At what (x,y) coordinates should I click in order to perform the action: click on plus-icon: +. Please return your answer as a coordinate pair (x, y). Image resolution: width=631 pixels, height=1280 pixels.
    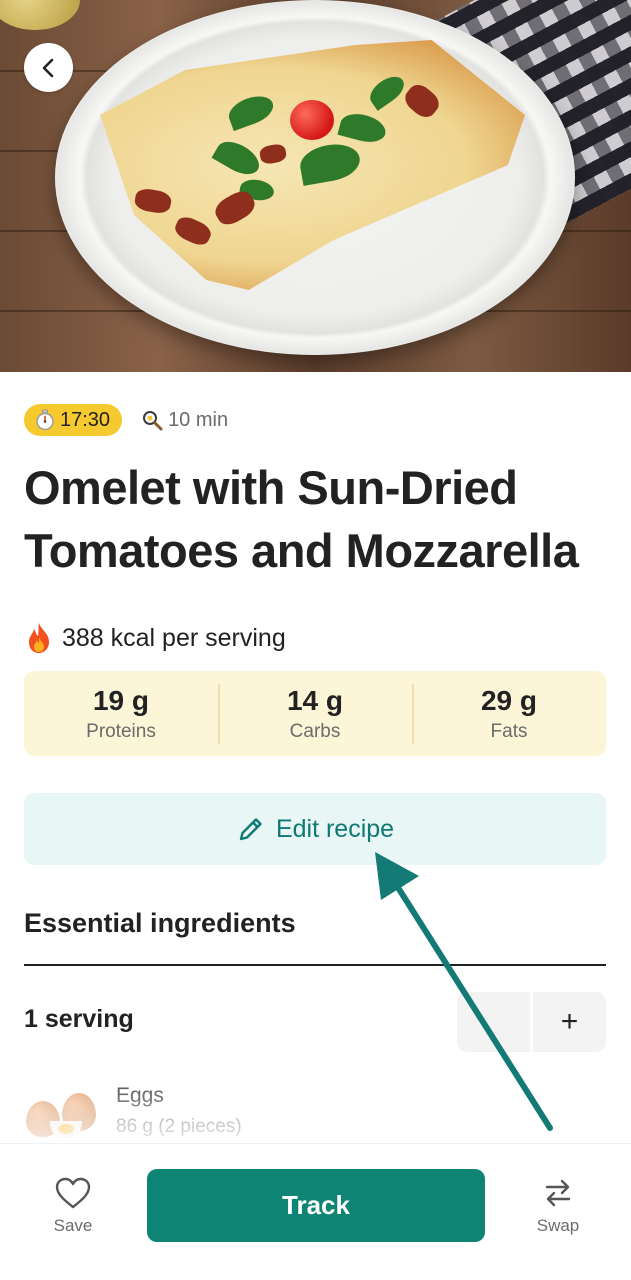
    Looking at the image, I should click on (569, 1021).